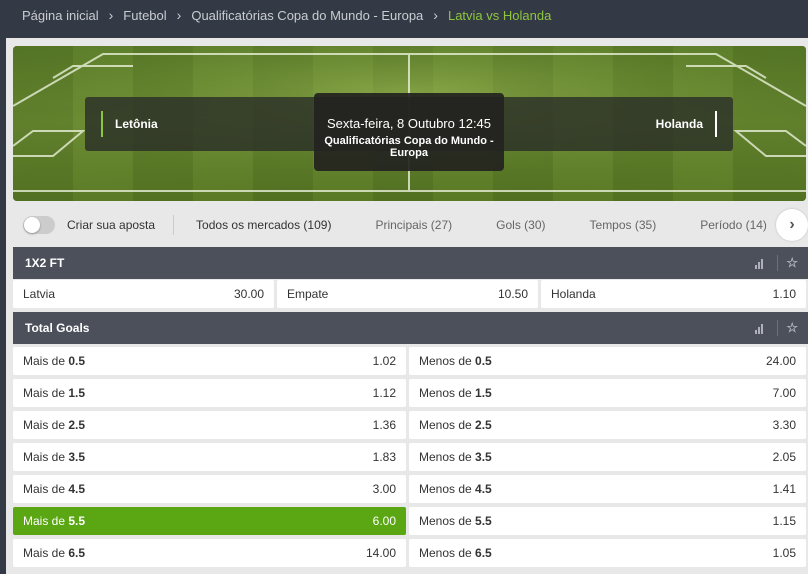  What do you see at coordinates (144, 15) in the screenshot?
I see `breadcrumb-football: Futebol` at bounding box center [144, 15].